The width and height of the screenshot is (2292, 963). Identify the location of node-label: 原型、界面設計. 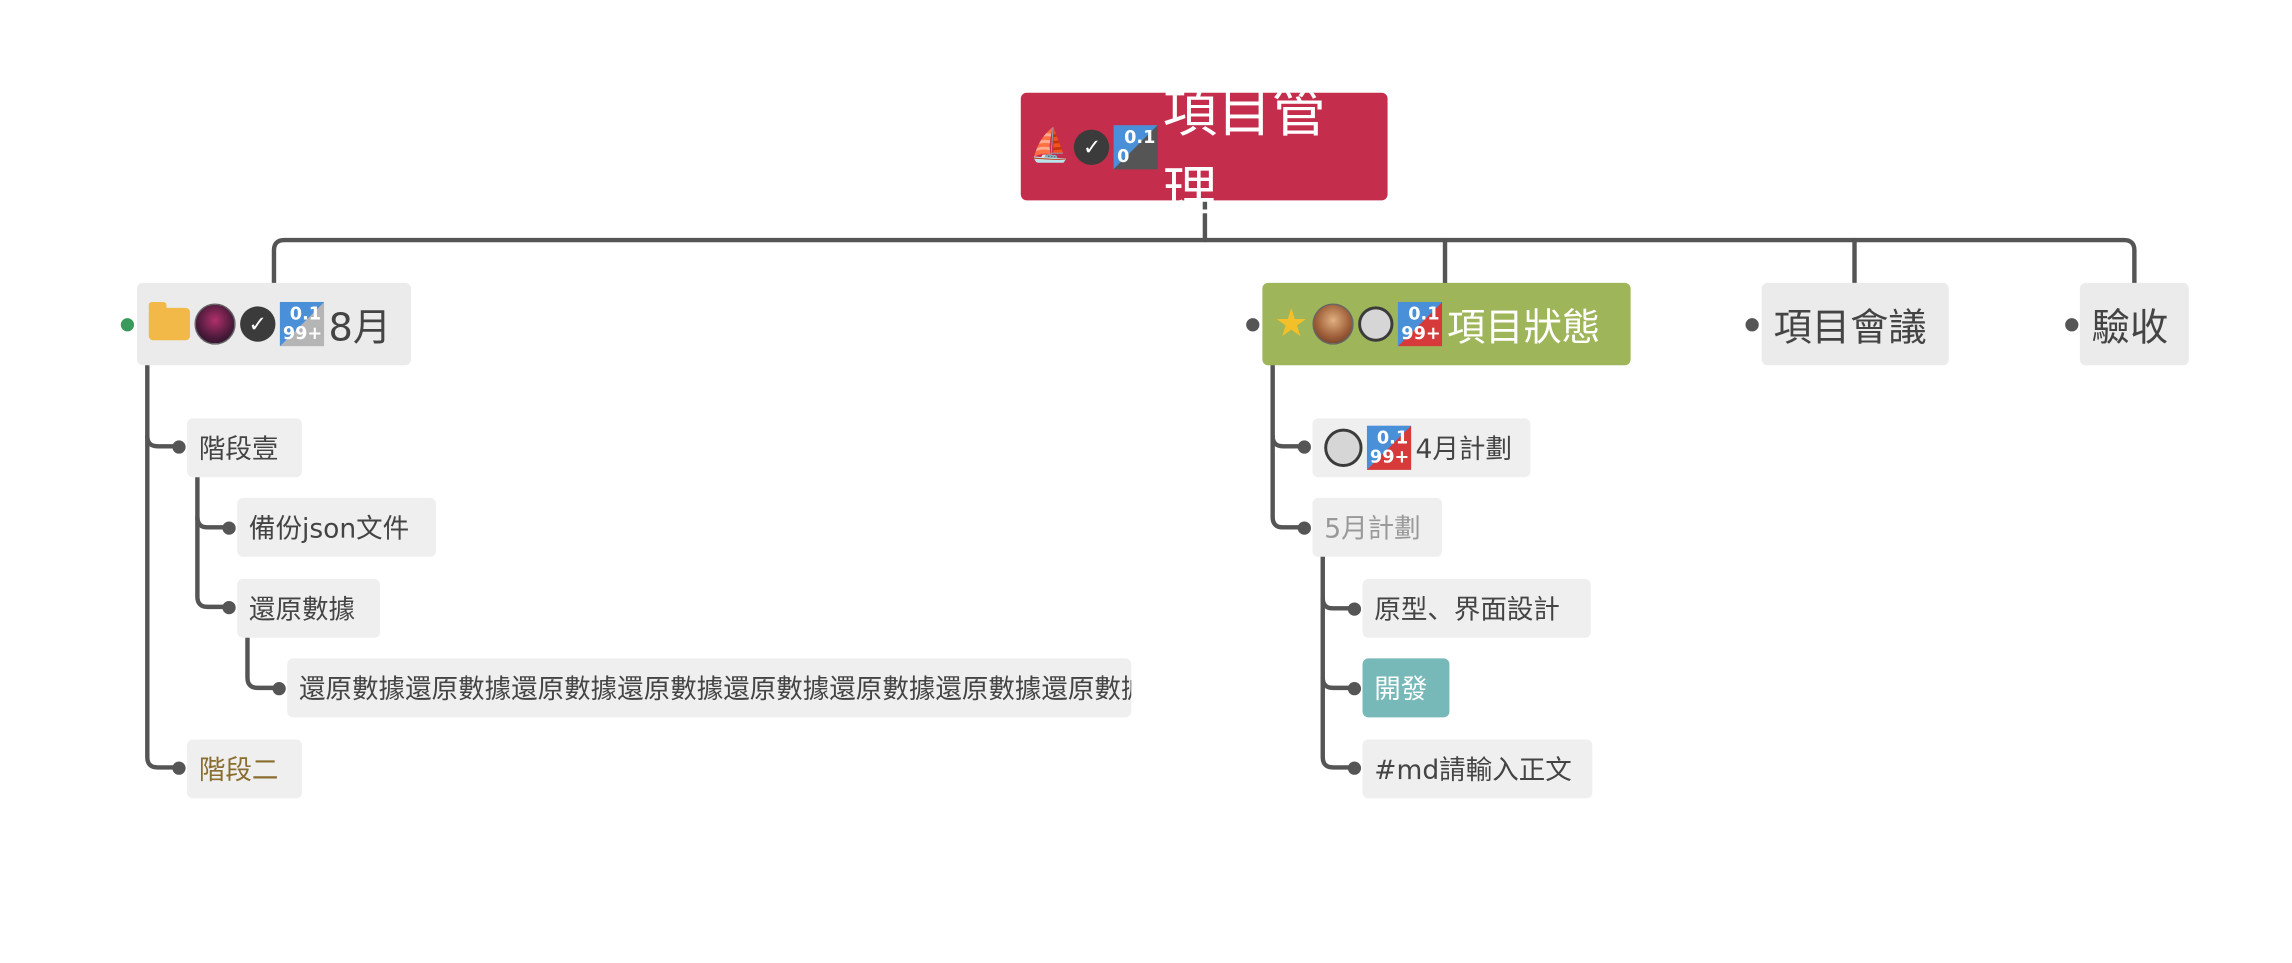
(1467, 611).